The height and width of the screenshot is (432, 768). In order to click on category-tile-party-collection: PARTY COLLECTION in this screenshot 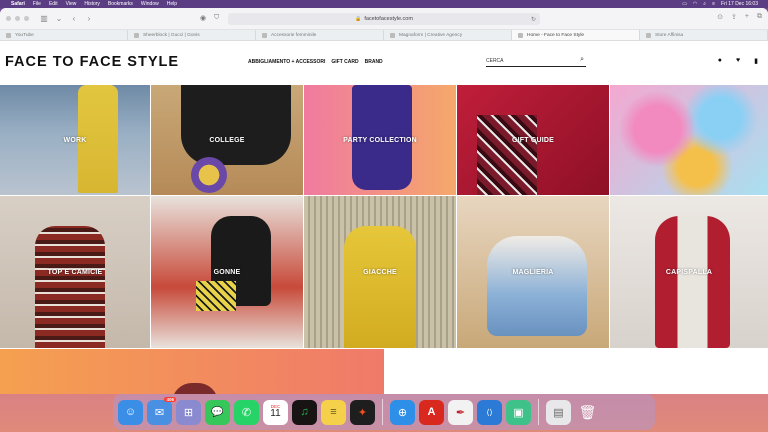, I will do `click(380, 140)`.